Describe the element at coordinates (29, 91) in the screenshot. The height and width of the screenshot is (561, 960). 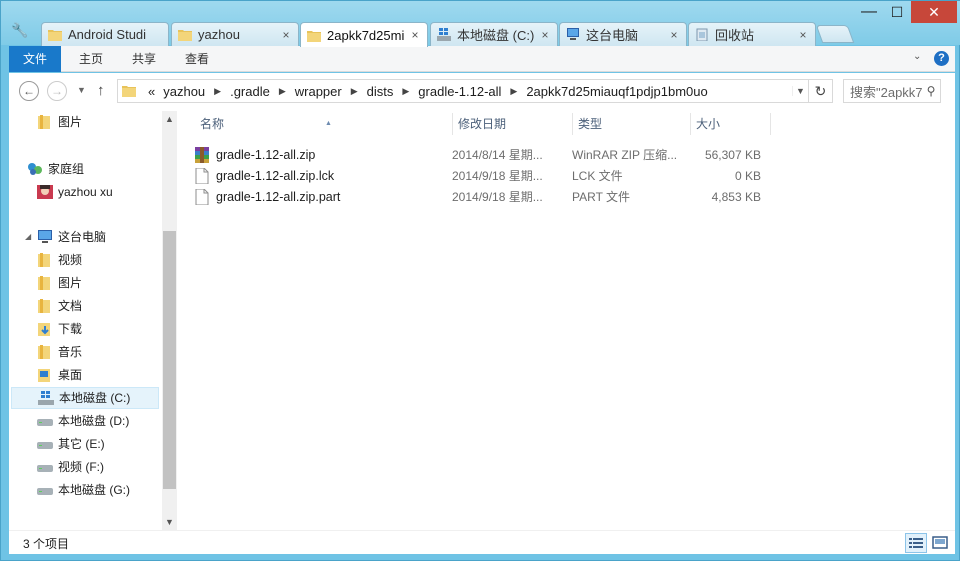
I see `back-button: ←` at that location.